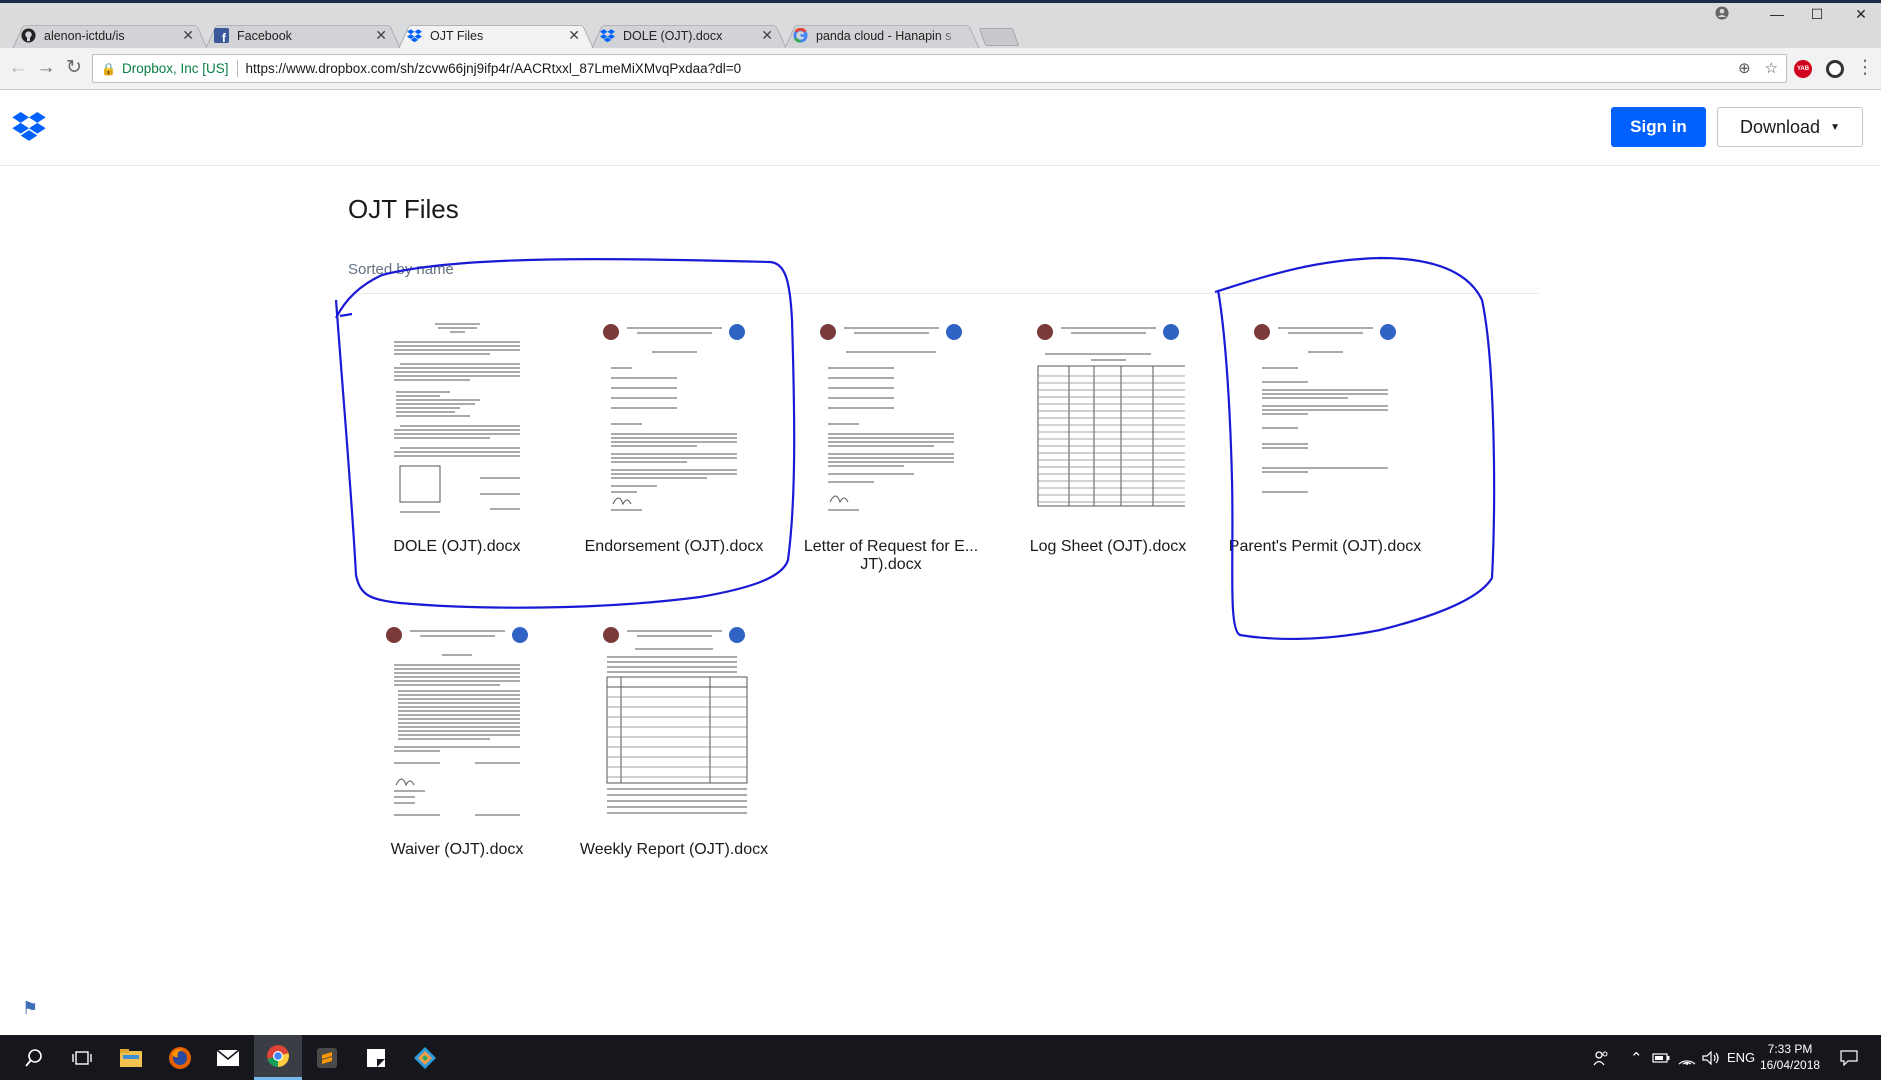 The image size is (1881, 1080). Describe the element at coordinates (1636, 1057) in the screenshot. I see `show-hidden-icons-icon: ⌃` at that location.